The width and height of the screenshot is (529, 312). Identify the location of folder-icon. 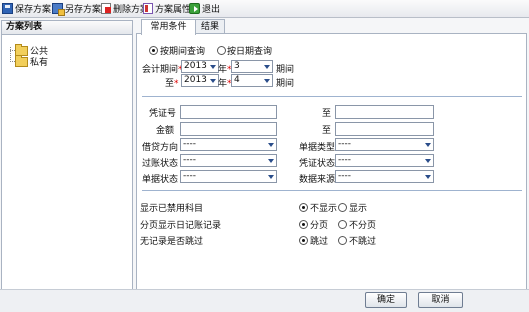
(21, 60).